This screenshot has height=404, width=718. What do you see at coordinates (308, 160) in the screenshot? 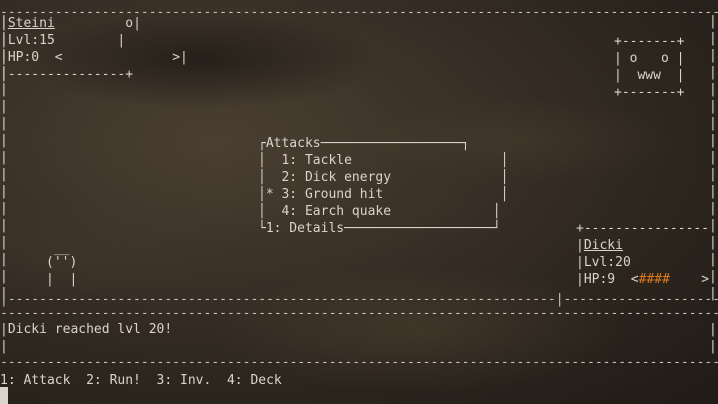
I see `attack-item-1: 1: Tackle` at bounding box center [308, 160].